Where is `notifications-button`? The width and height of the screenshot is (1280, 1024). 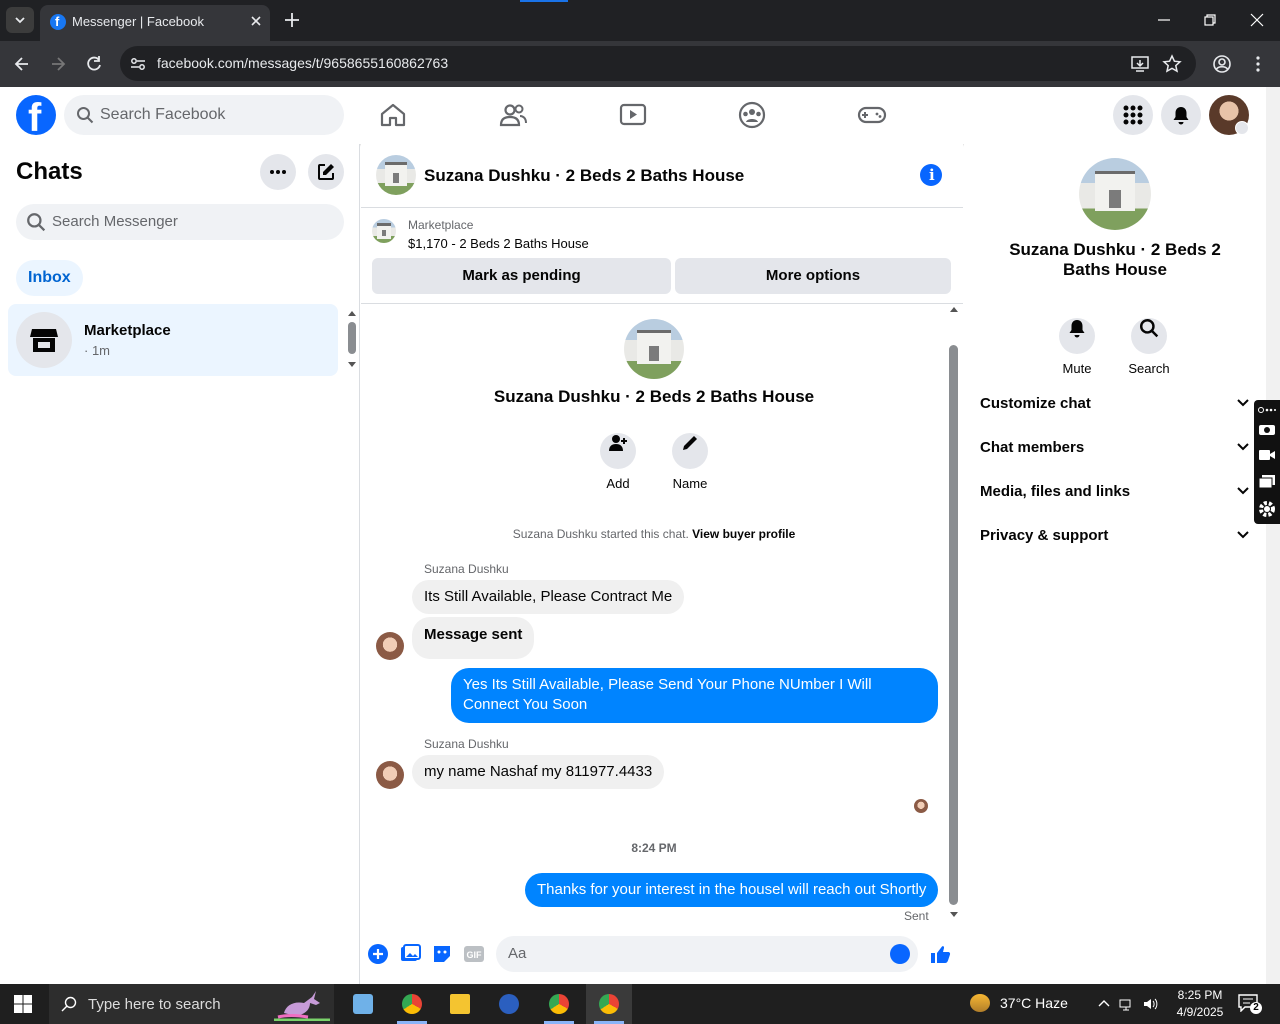
notifications-button is located at coordinates (1181, 115).